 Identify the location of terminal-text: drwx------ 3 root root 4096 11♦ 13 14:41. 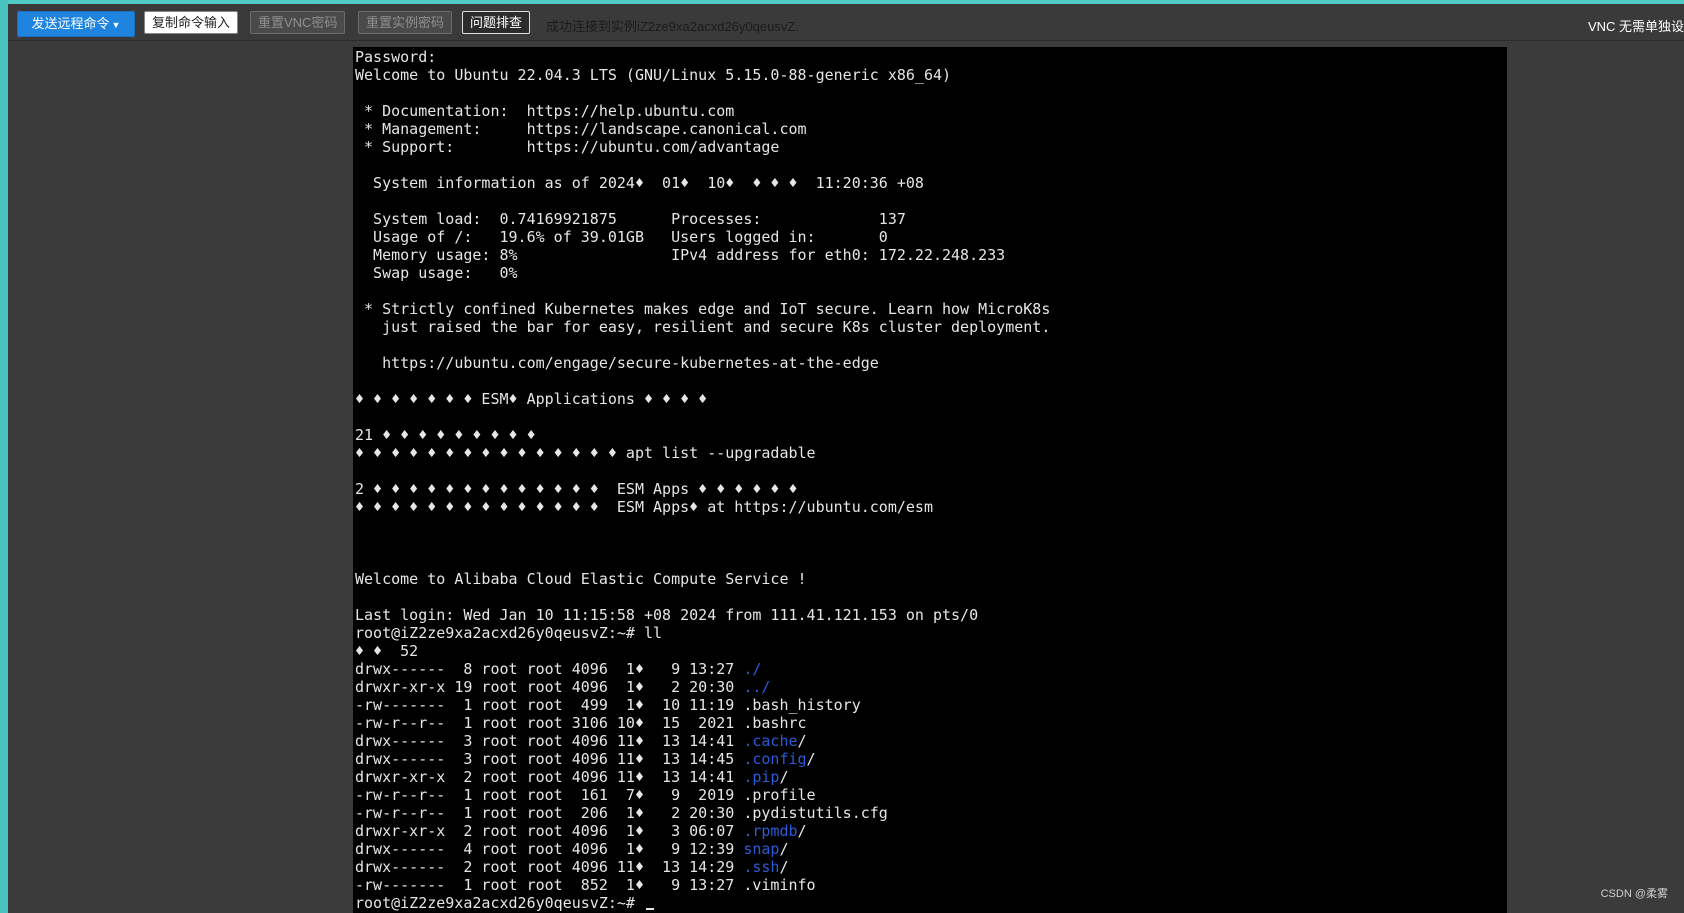
(549, 741).